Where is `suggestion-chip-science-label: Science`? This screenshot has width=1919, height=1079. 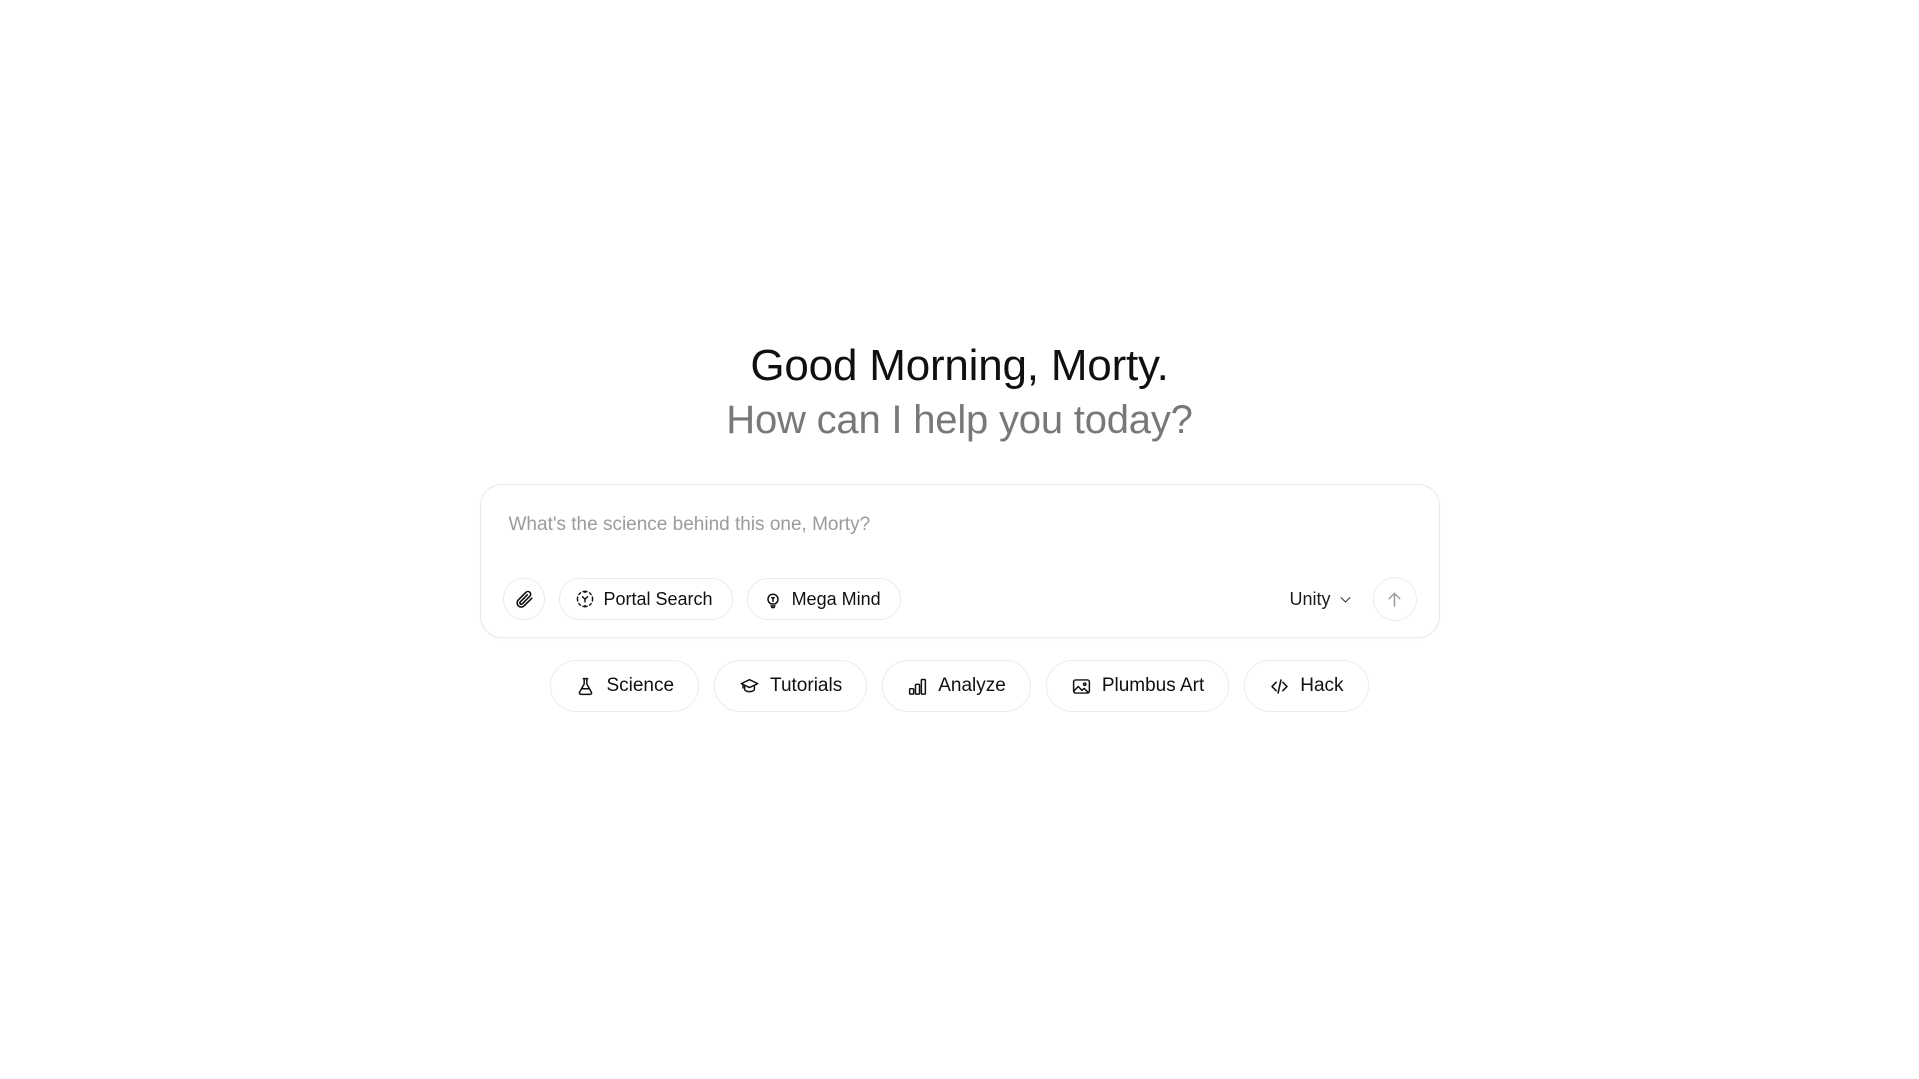
suggestion-chip-science-label: Science is located at coordinates (640, 685).